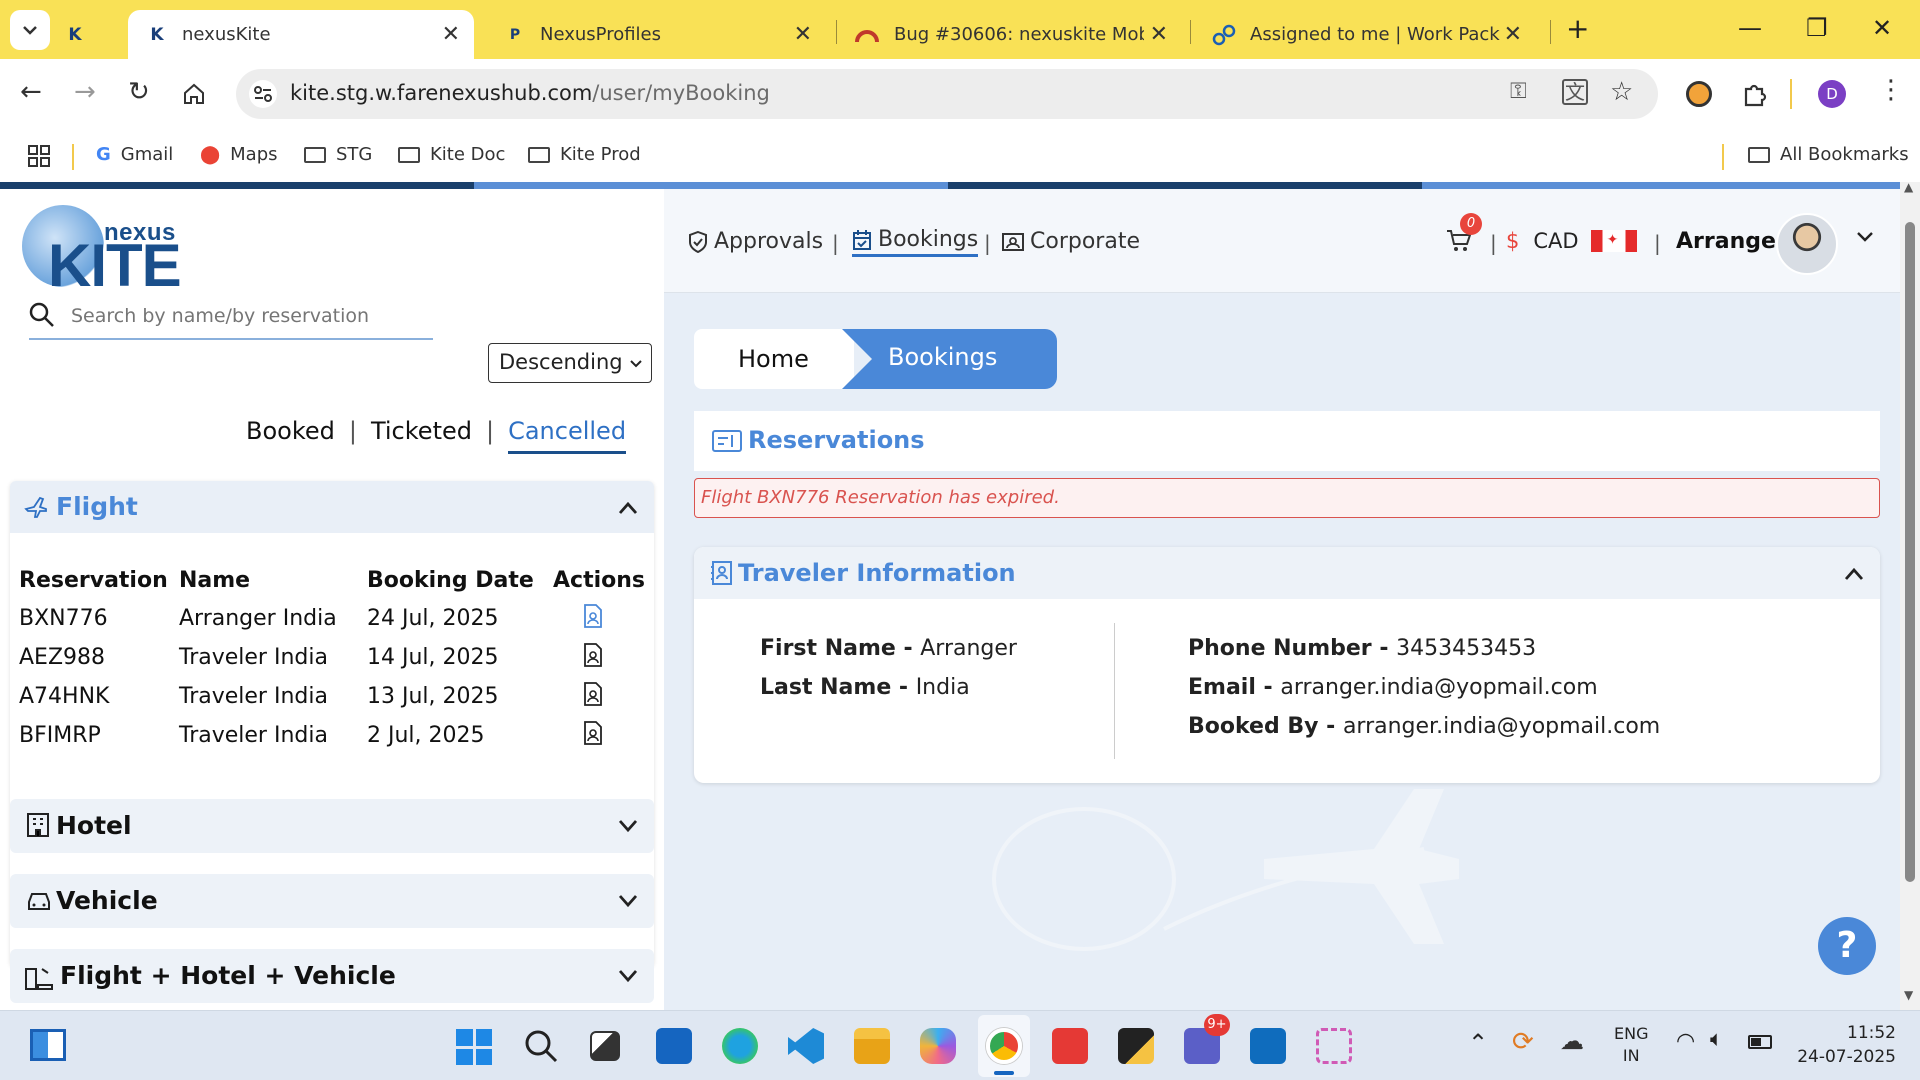 This screenshot has width=1920, height=1080. What do you see at coordinates (1334, 1046) in the screenshot?
I see `snipping-tool-icon` at bounding box center [1334, 1046].